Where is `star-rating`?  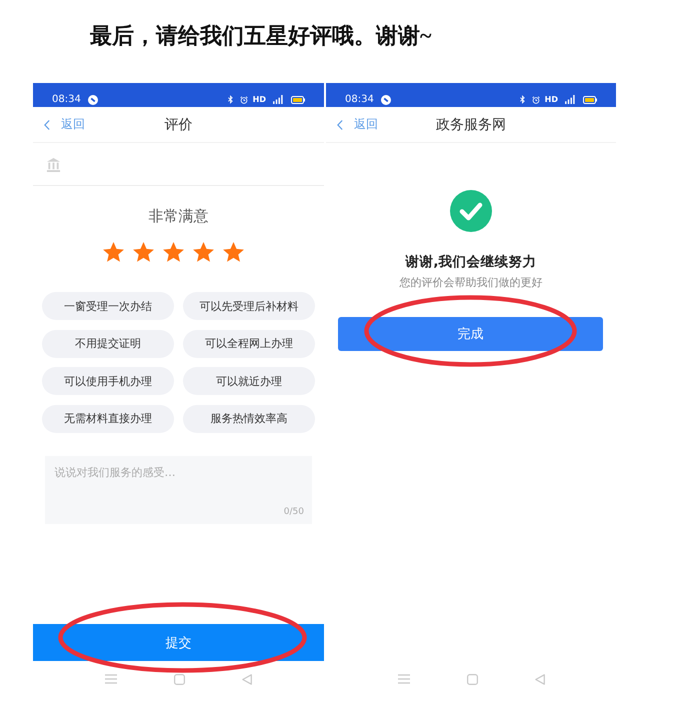 star-rating is located at coordinates (173, 252).